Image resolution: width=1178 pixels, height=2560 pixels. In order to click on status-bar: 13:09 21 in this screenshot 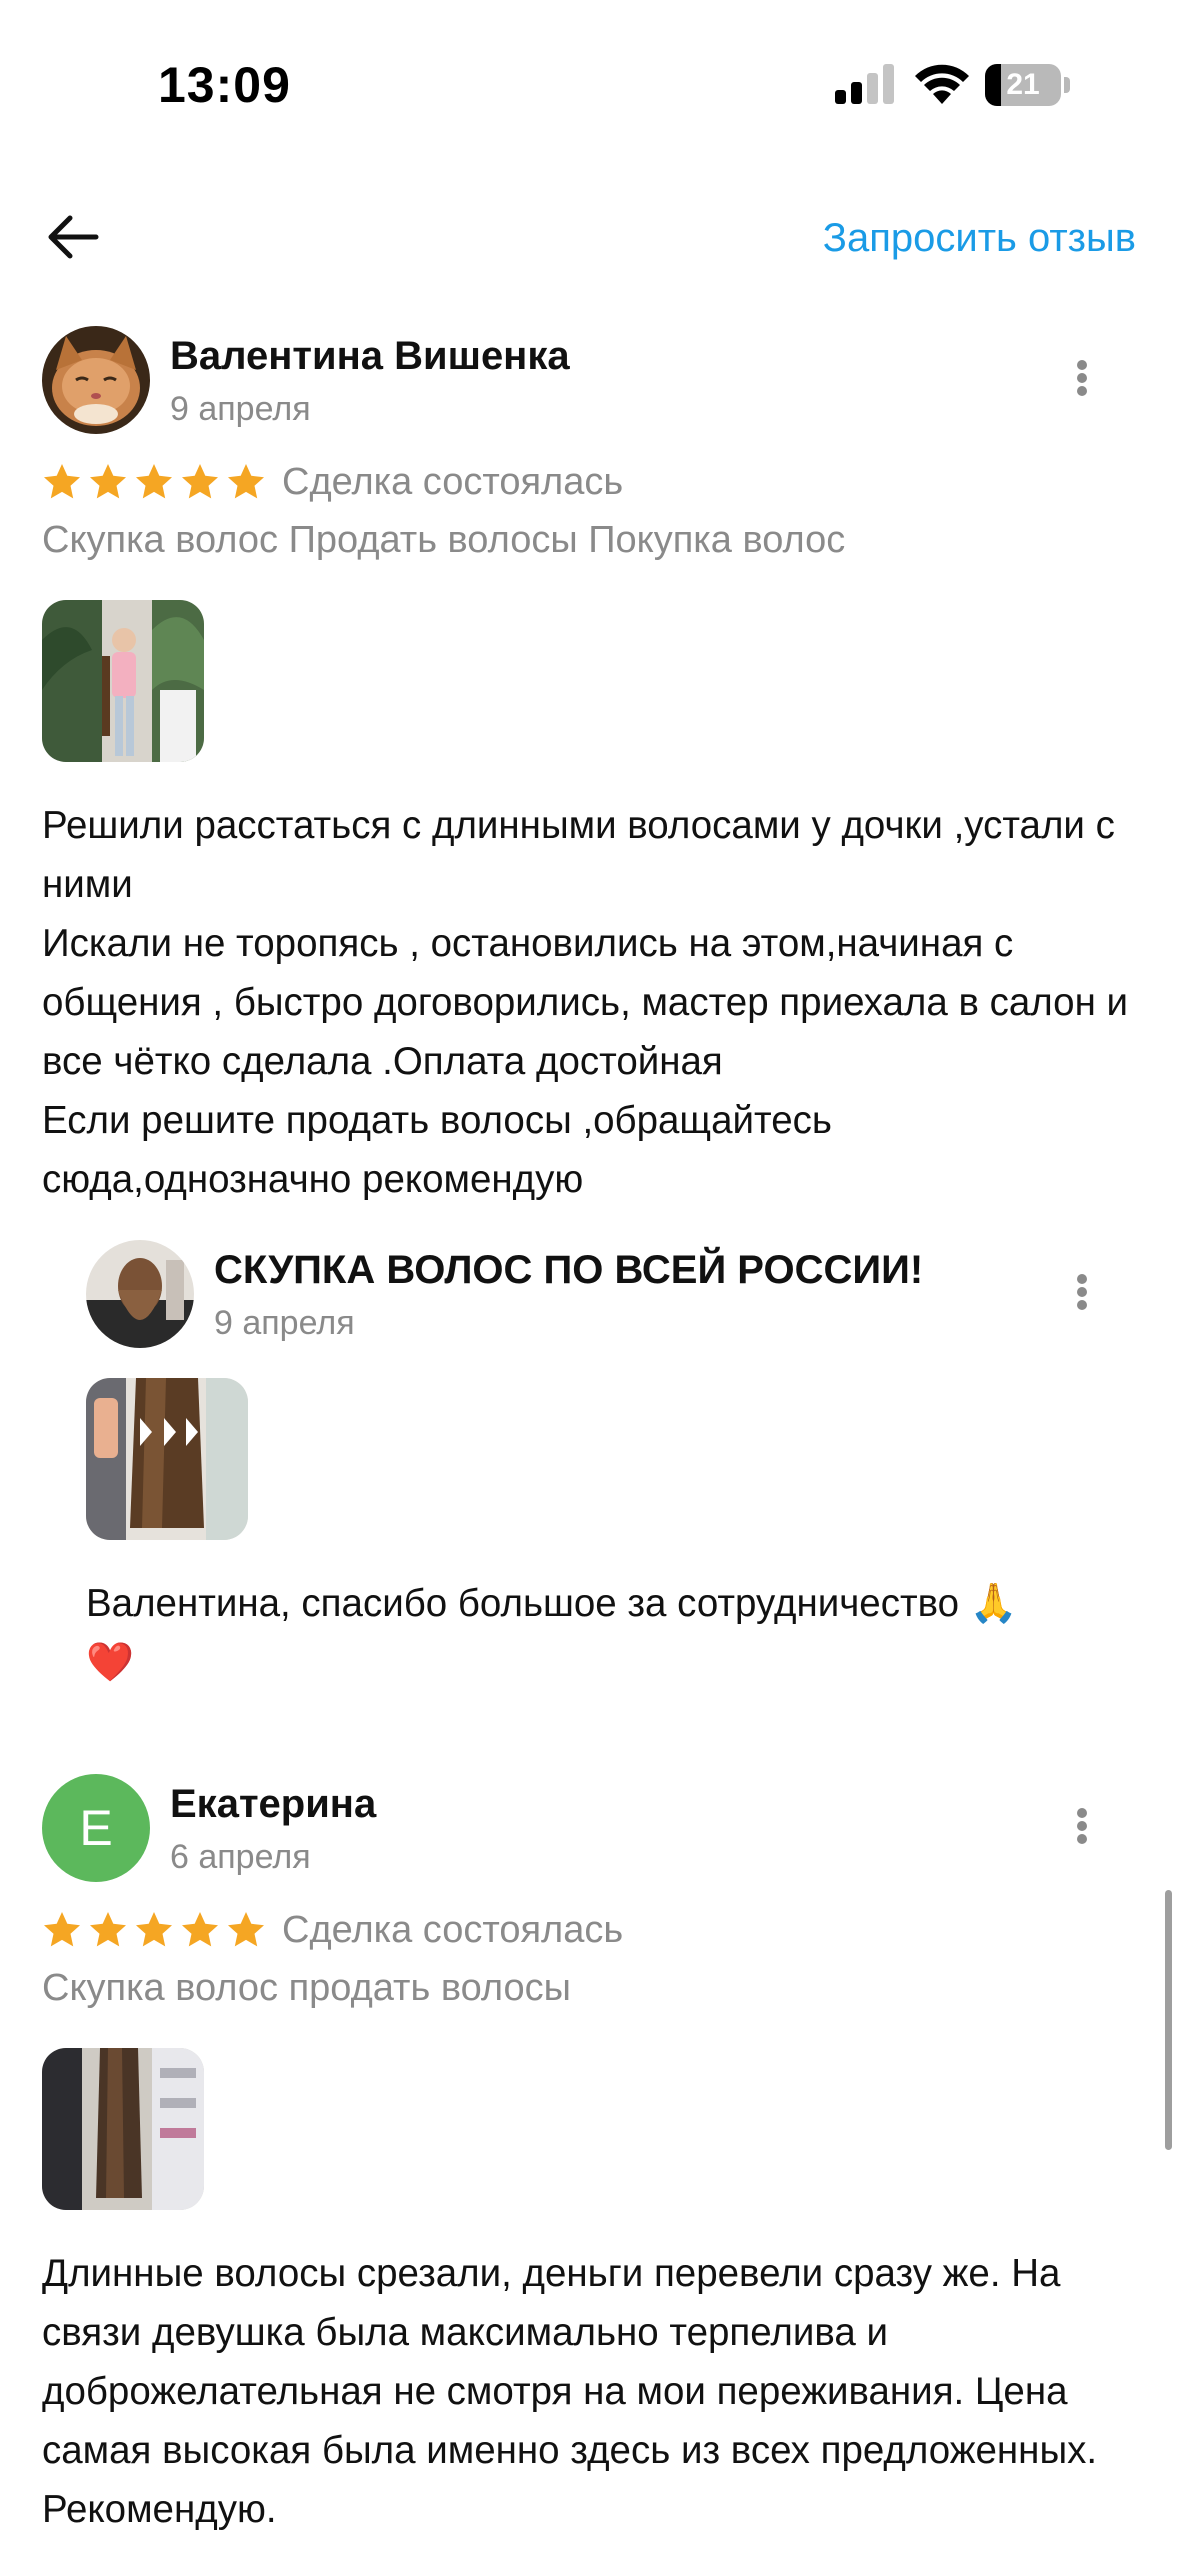, I will do `click(589, 85)`.